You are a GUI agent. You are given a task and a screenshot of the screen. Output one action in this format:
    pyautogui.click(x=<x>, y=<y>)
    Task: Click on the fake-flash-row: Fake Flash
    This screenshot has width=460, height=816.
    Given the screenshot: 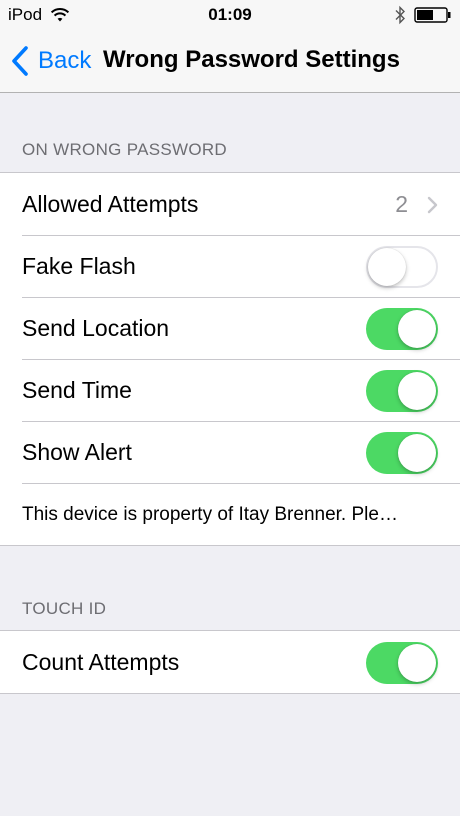 What is the action you would take?
    pyautogui.click(x=230, y=266)
    